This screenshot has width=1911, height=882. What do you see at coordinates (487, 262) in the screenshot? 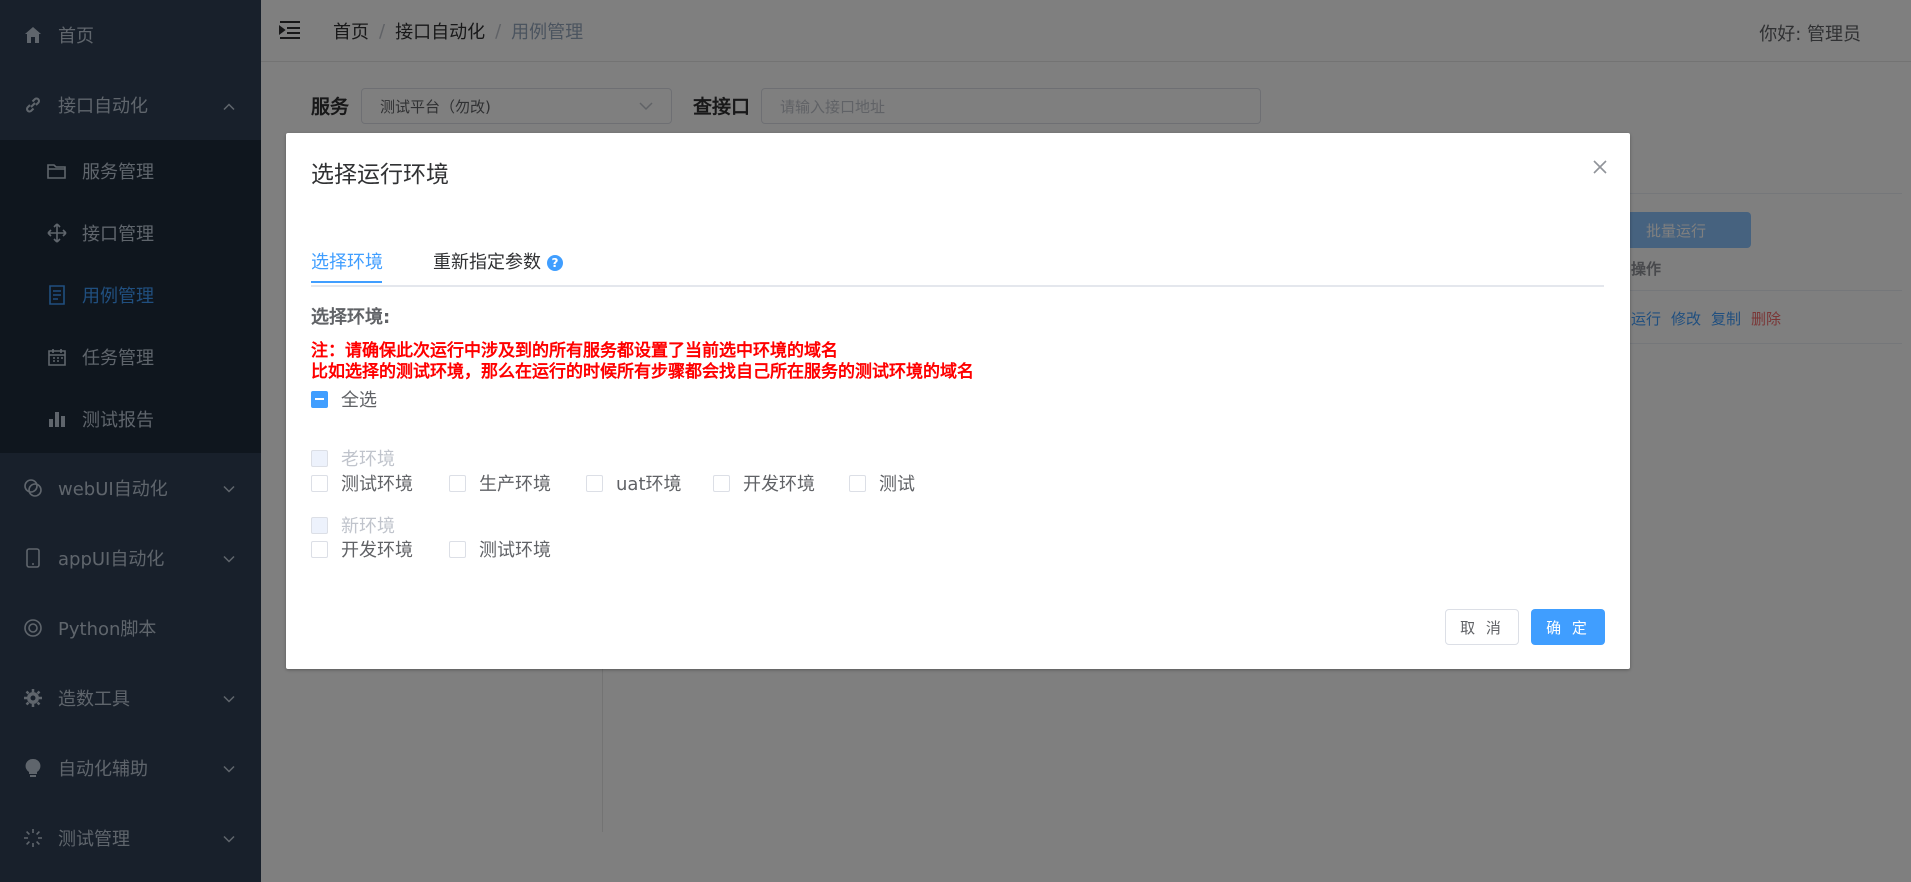
I see `tab-label: 重新指定参数` at bounding box center [487, 262].